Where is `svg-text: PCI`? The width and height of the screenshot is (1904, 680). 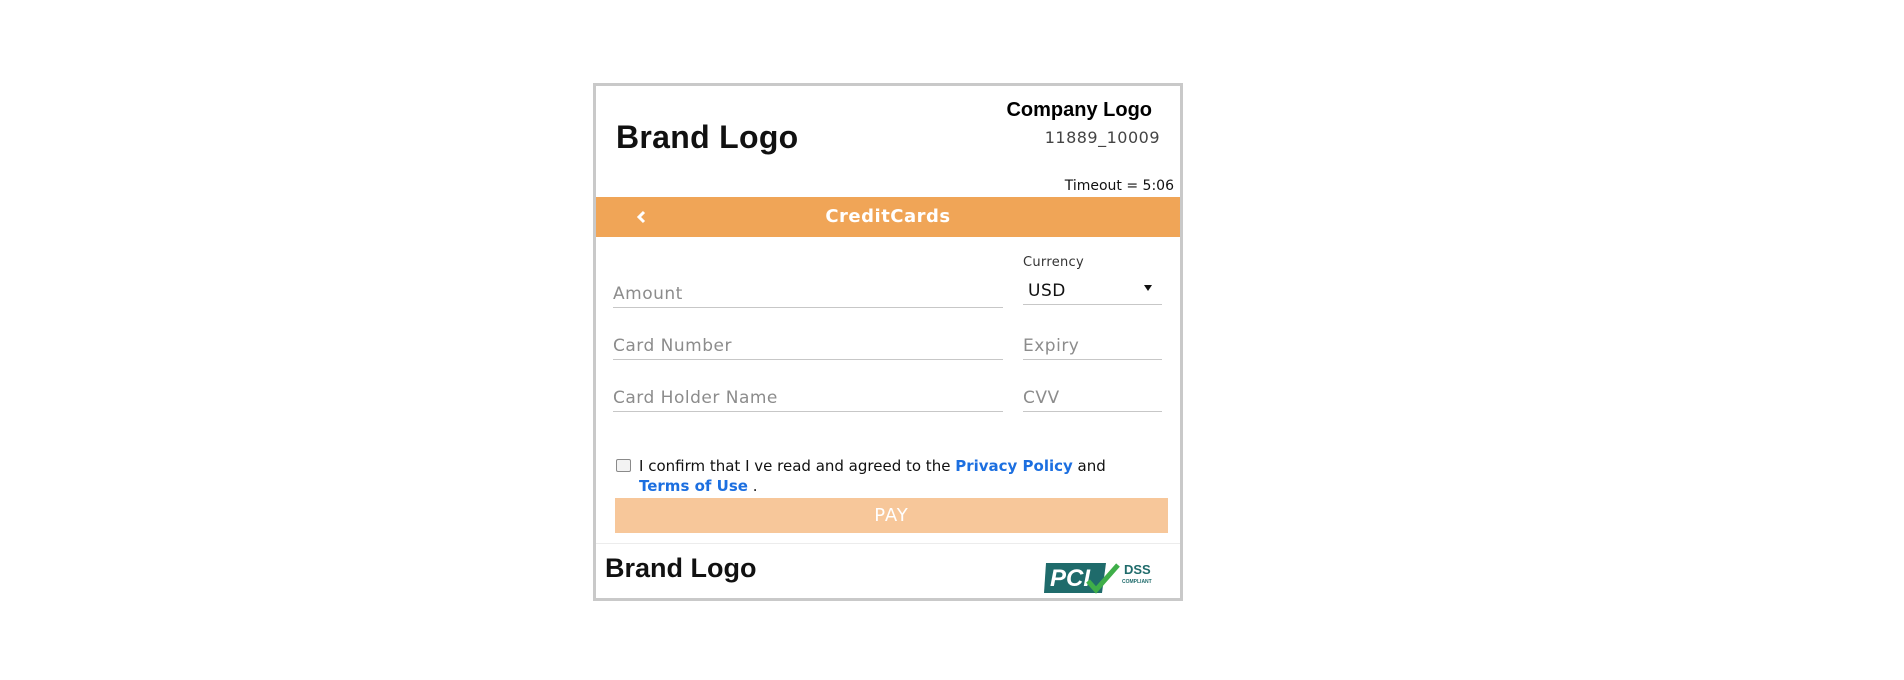
svg-text: PCI is located at coordinates (1070, 578).